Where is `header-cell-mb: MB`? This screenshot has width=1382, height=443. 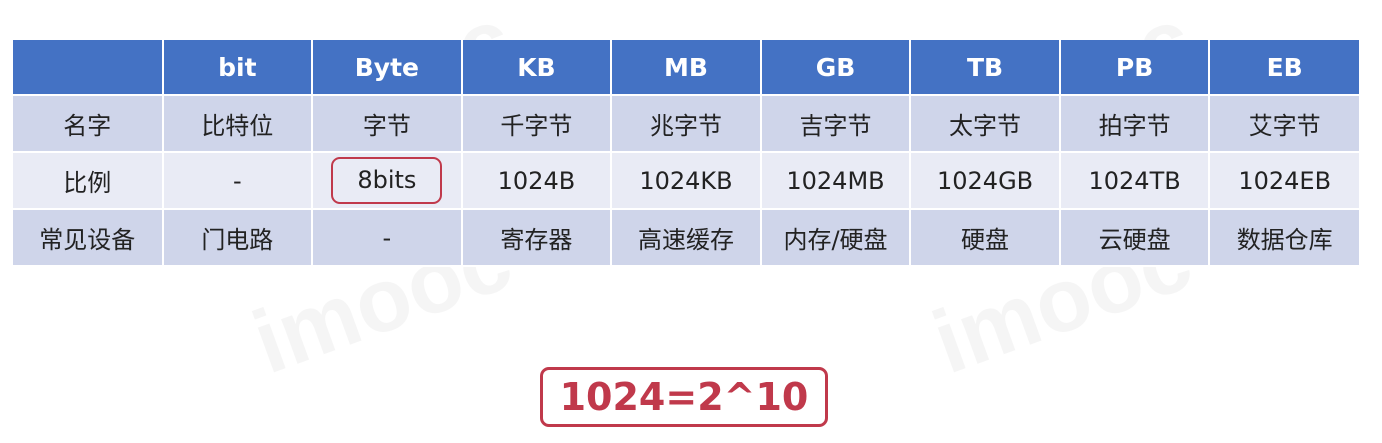 header-cell-mb: MB is located at coordinates (686, 68).